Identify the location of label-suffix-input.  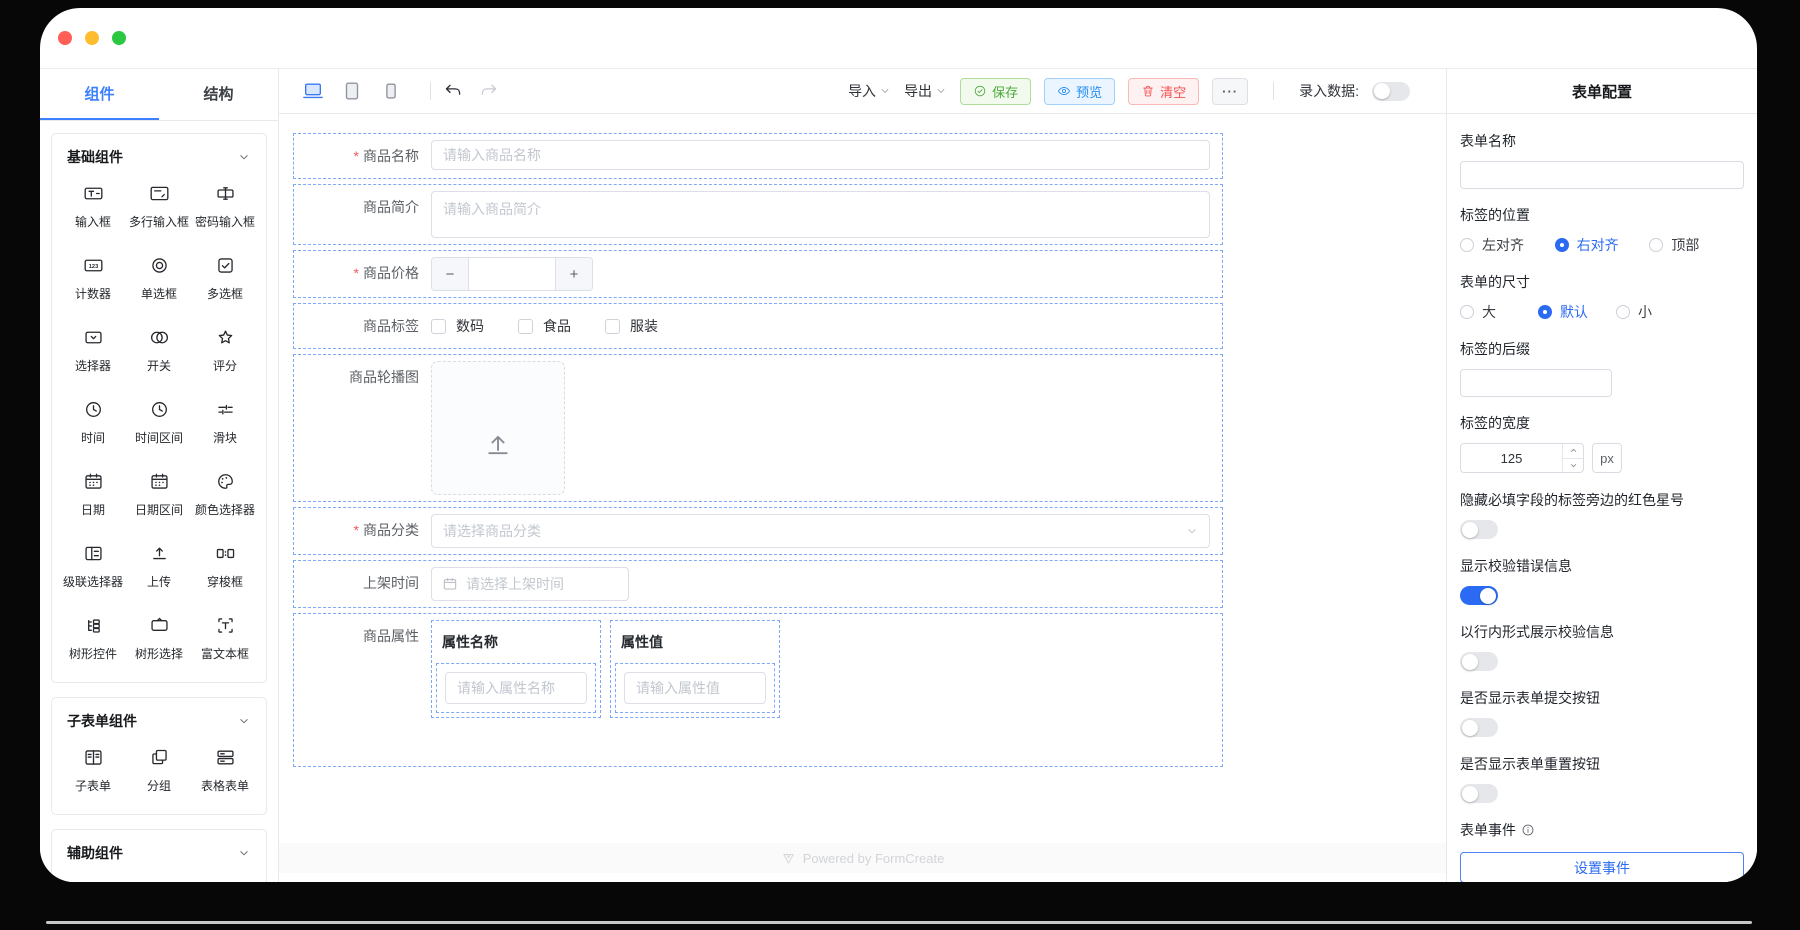
(1536, 383).